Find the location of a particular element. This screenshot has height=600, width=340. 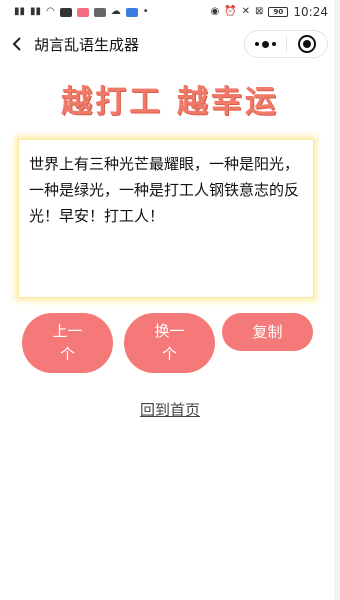

page-title: 胡言乱语生成器 is located at coordinates (87, 44).